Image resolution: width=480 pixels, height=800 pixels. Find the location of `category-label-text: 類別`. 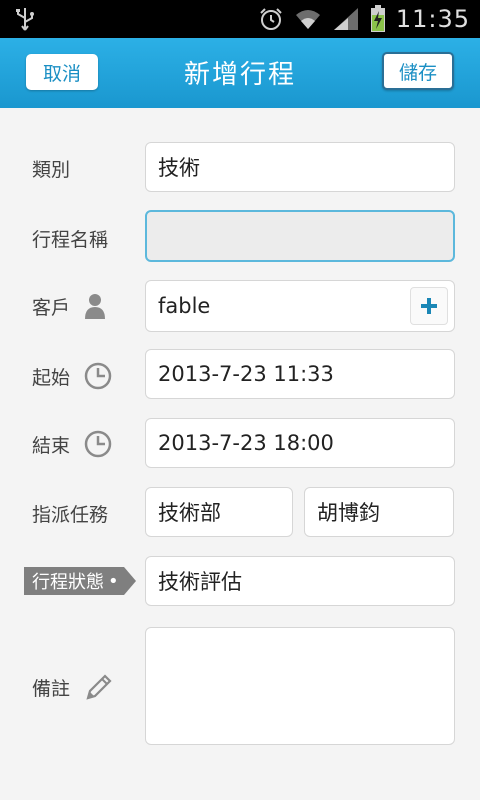

category-label-text: 類別 is located at coordinates (51, 169).